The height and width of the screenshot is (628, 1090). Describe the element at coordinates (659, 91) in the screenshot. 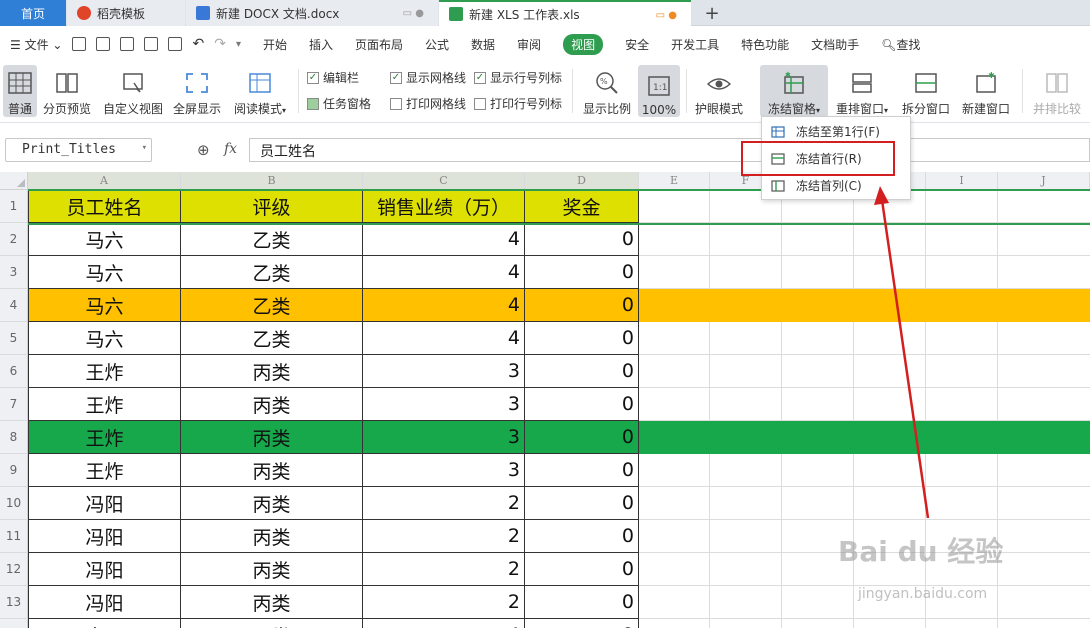

I see `zoom-100-button: 1:1 100%` at that location.